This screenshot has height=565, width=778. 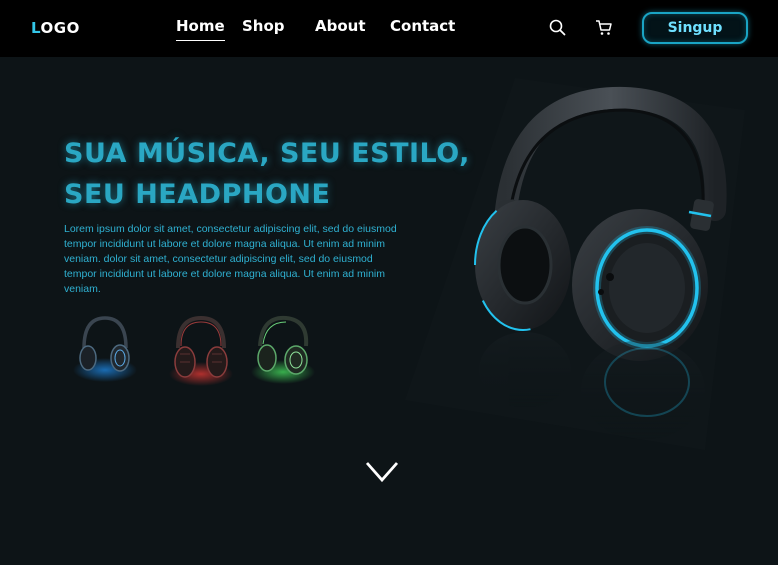 I want to click on description-line: veniam., so click(x=82, y=289).